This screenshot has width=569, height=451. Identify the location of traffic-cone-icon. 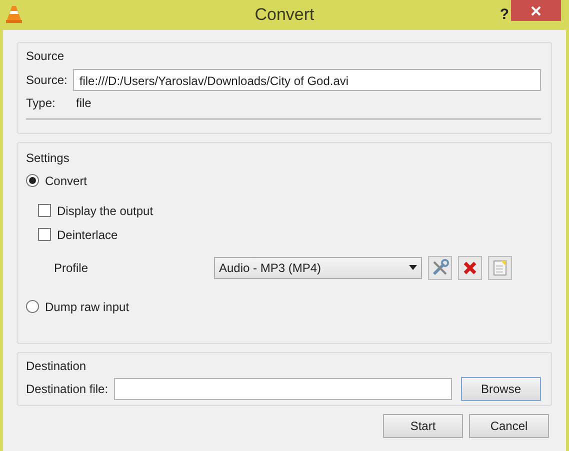
(14, 14).